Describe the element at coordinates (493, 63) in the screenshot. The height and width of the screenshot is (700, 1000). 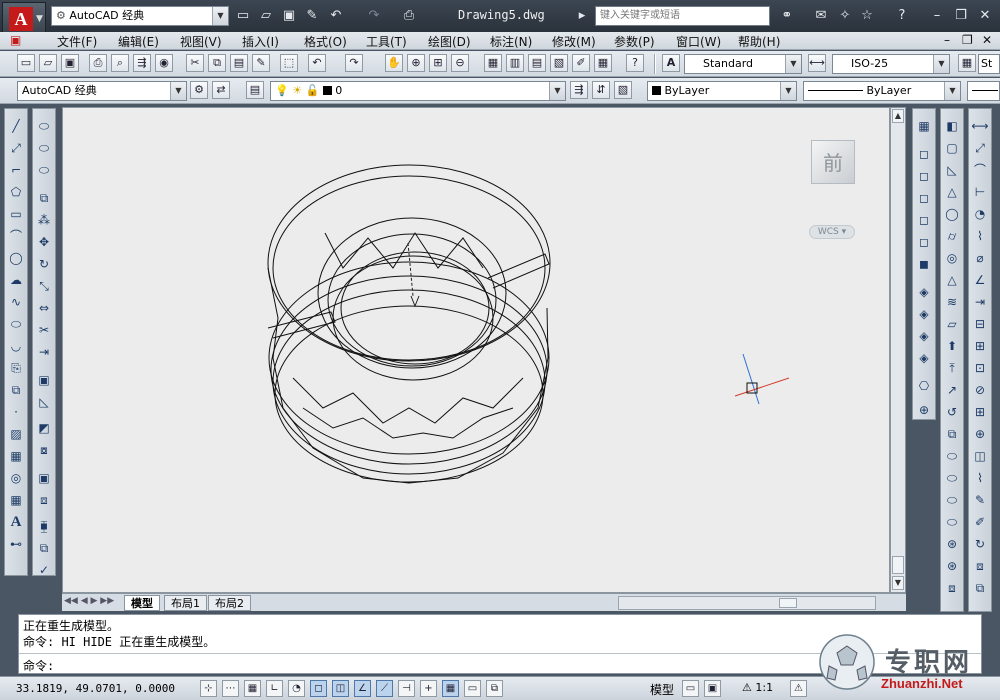
I see `properties-icon: ▦` at that location.